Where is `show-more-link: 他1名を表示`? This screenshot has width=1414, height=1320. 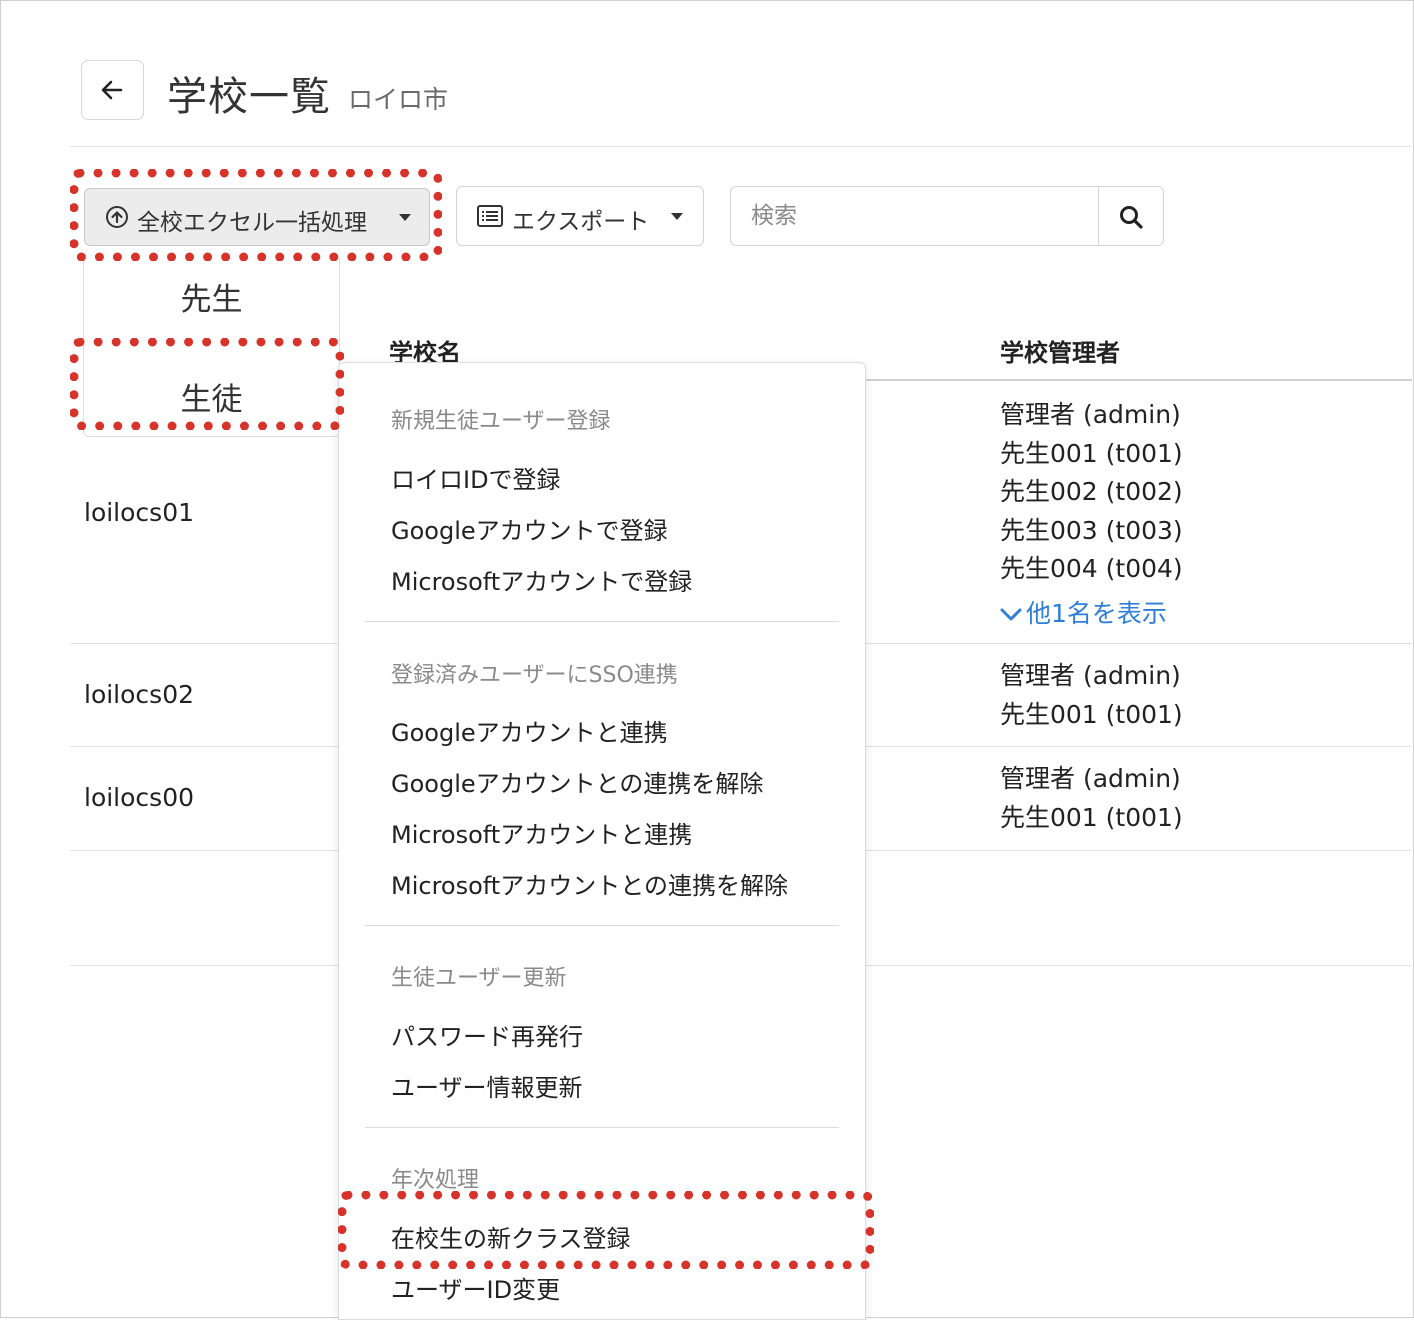 show-more-link: 他1名を表示 is located at coordinates (1083, 612).